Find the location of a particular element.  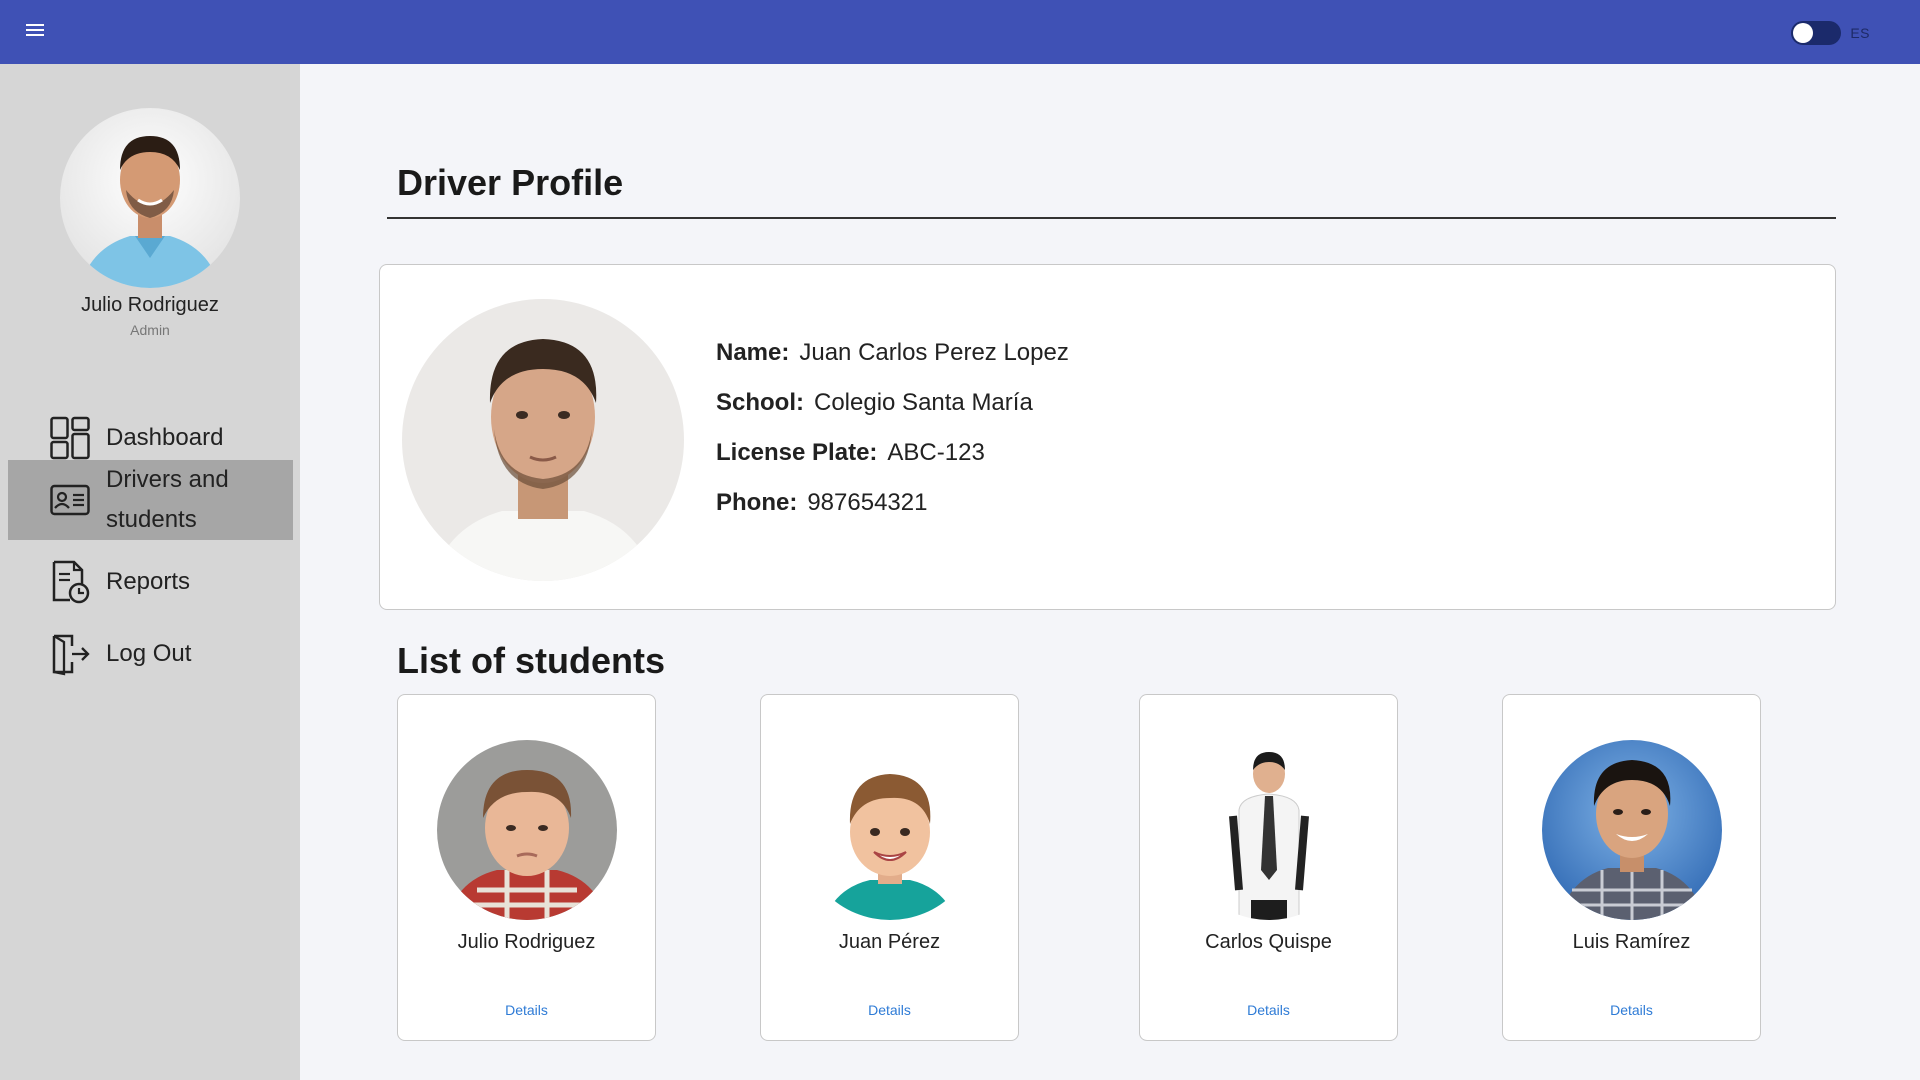

top-app-bar: ES is located at coordinates (960, 32).